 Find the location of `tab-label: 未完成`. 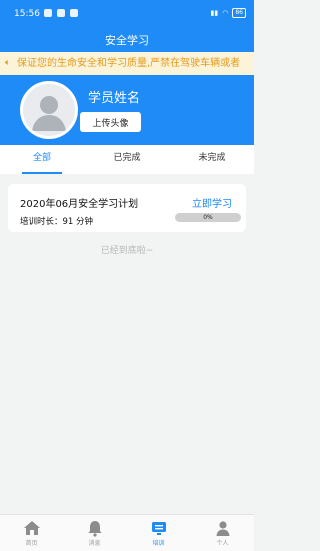

tab-label: 未完成 is located at coordinates (212, 158).